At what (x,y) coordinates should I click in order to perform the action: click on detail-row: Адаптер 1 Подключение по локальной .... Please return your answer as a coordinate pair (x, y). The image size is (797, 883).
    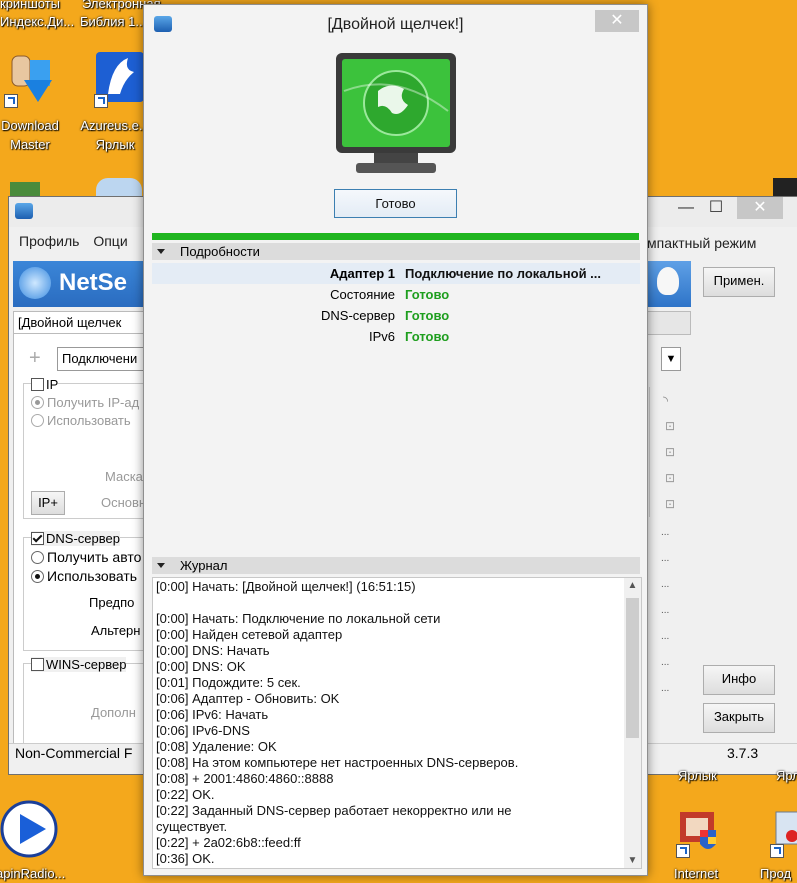
    Looking at the image, I should click on (396, 273).